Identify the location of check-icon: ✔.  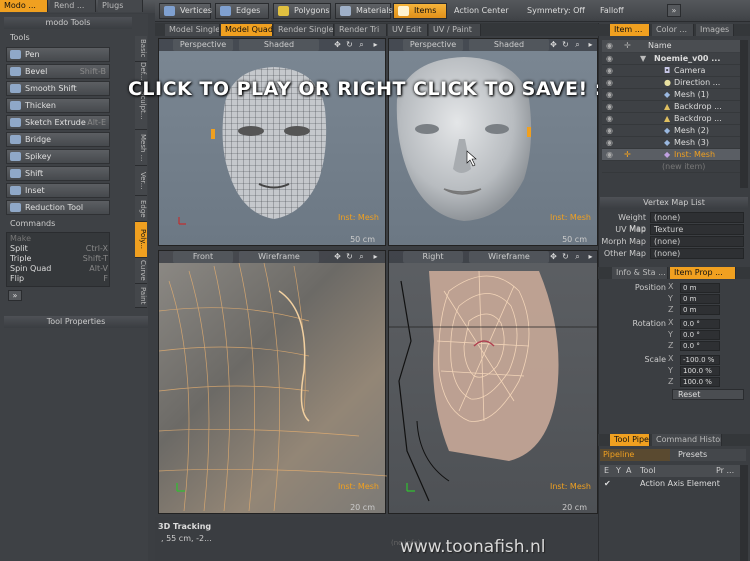
(607, 484).